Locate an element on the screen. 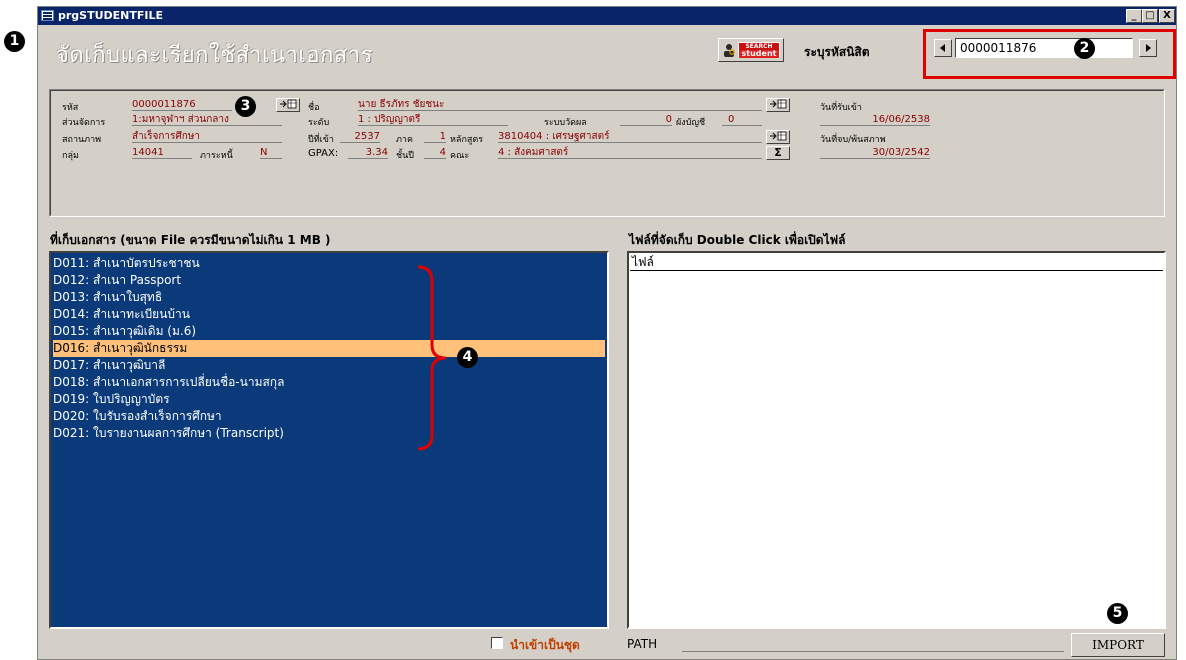  list-item: D015: สำเนาวุฒิเดิม (ม.6) is located at coordinates (329, 331).